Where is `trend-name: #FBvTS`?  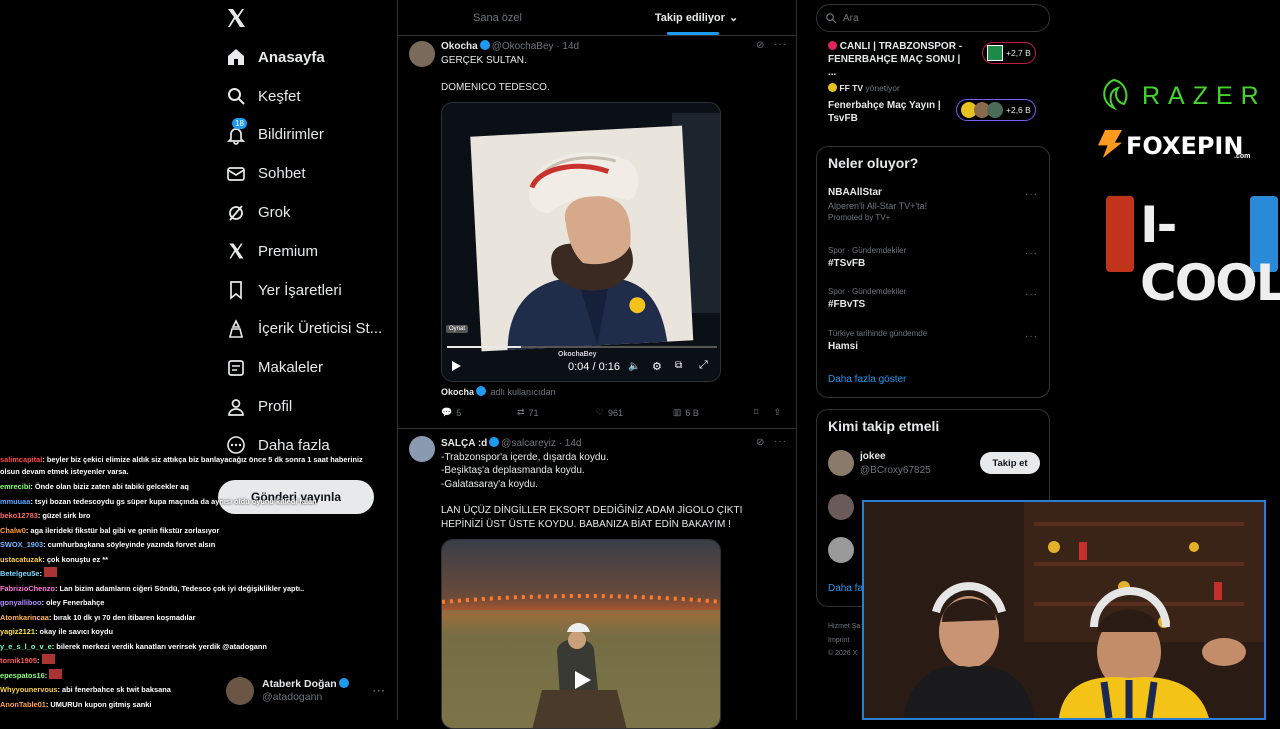 trend-name: #FBvTS is located at coordinates (847, 304).